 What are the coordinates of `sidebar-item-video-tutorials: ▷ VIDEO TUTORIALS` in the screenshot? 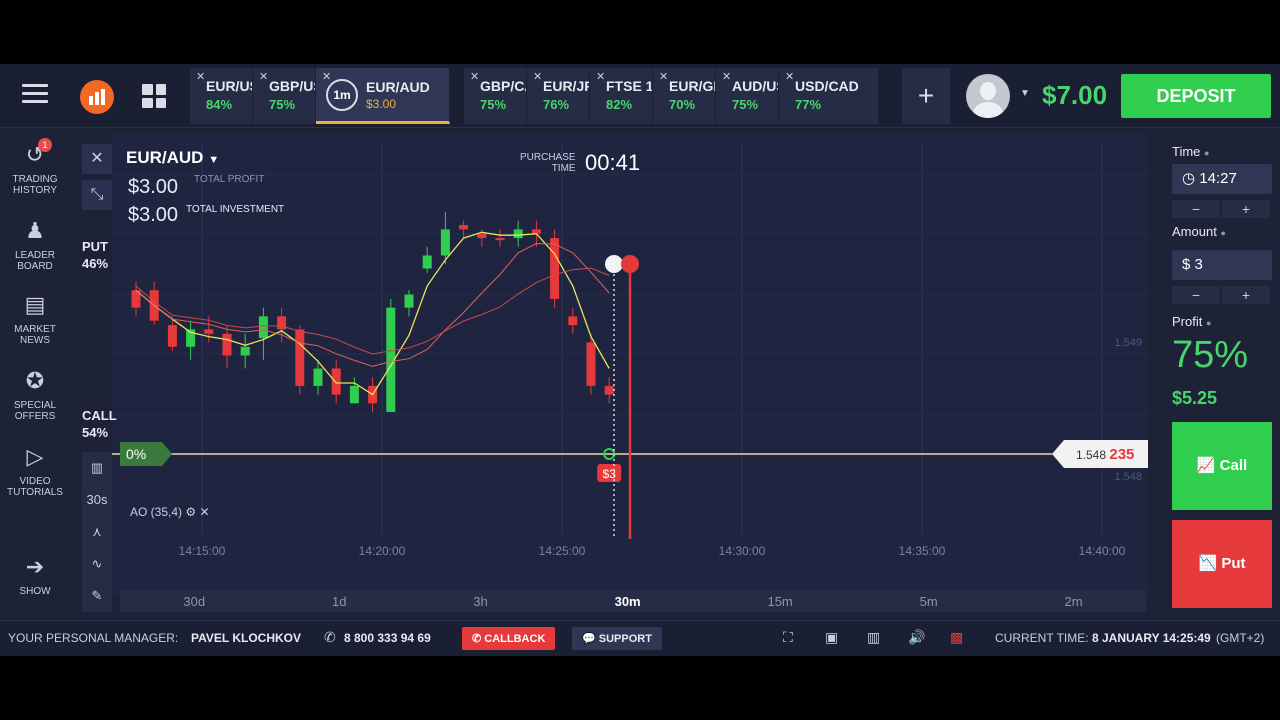 It's located at (35, 471).